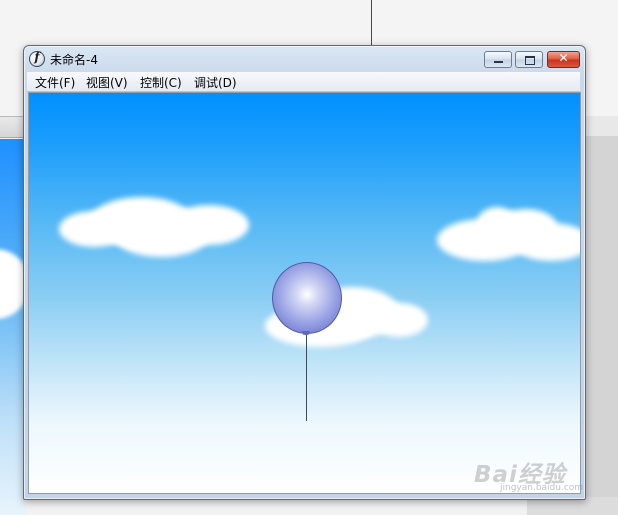 Image resolution: width=618 pixels, height=515 pixels. What do you see at coordinates (303, 82) in the screenshot?
I see `menu-bar: 文件(F) 视图(V) 控制(C) 调试(D)` at bounding box center [303, 82].